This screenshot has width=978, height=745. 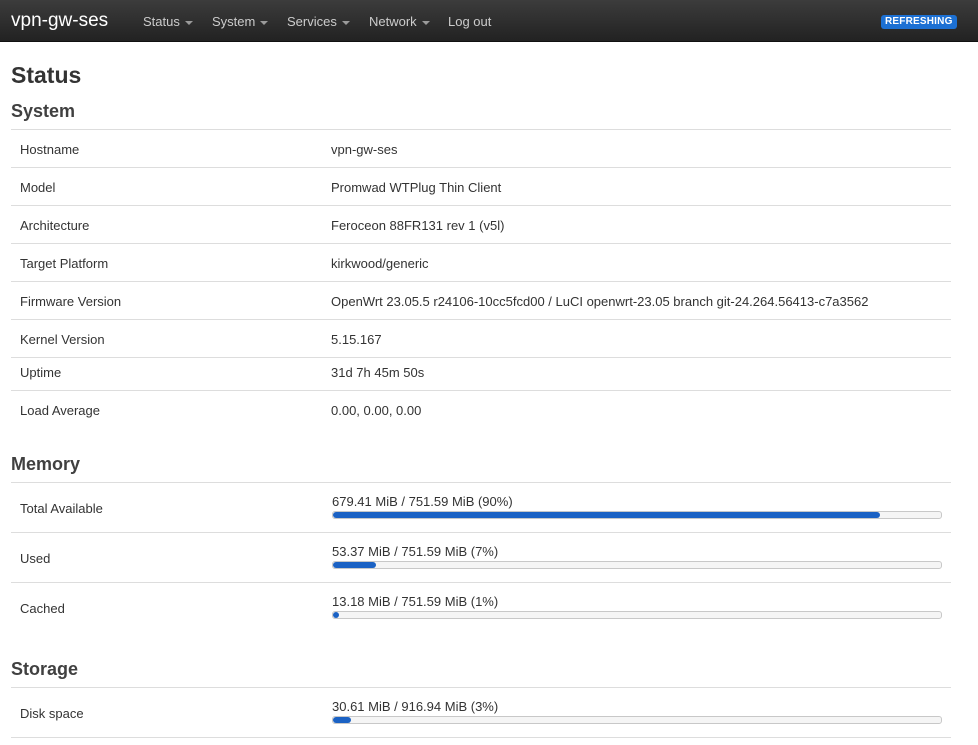 I want to click on row-value: 5.15.167, so click(x=356, y=339).